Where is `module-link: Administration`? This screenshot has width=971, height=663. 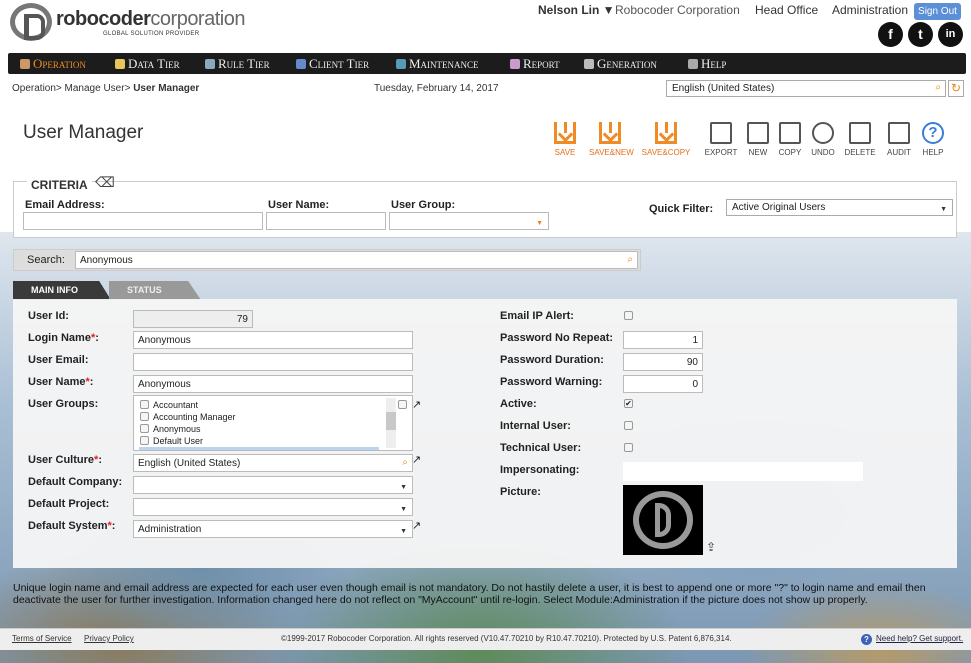
module-link: Administration is located at coordinates (870, 10).